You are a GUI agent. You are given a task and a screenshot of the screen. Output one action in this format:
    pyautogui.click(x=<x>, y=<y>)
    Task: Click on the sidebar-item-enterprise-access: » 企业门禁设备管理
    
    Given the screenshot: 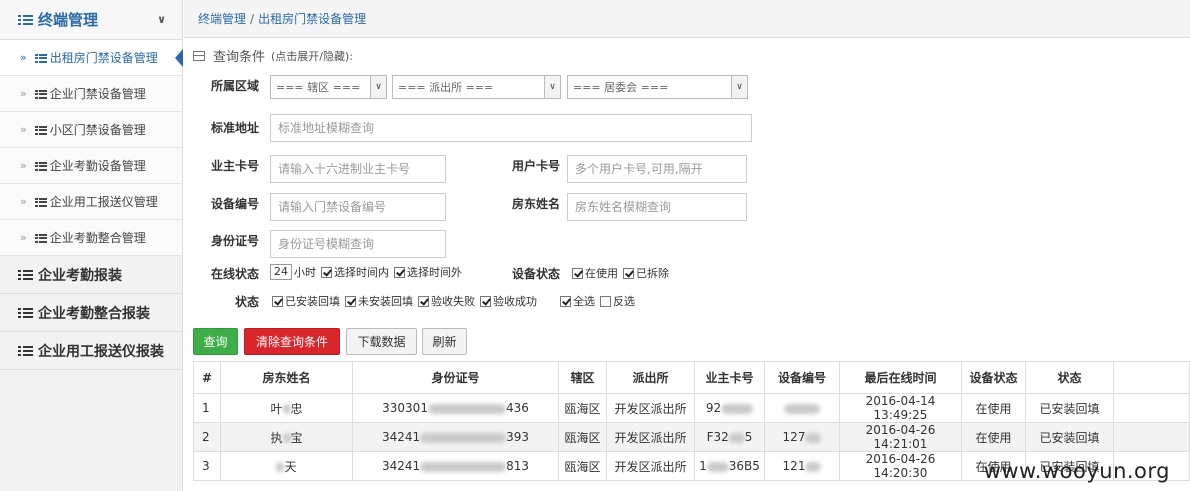 What is the action you would take?
    pyautogui.click(x=91, y=94)
    